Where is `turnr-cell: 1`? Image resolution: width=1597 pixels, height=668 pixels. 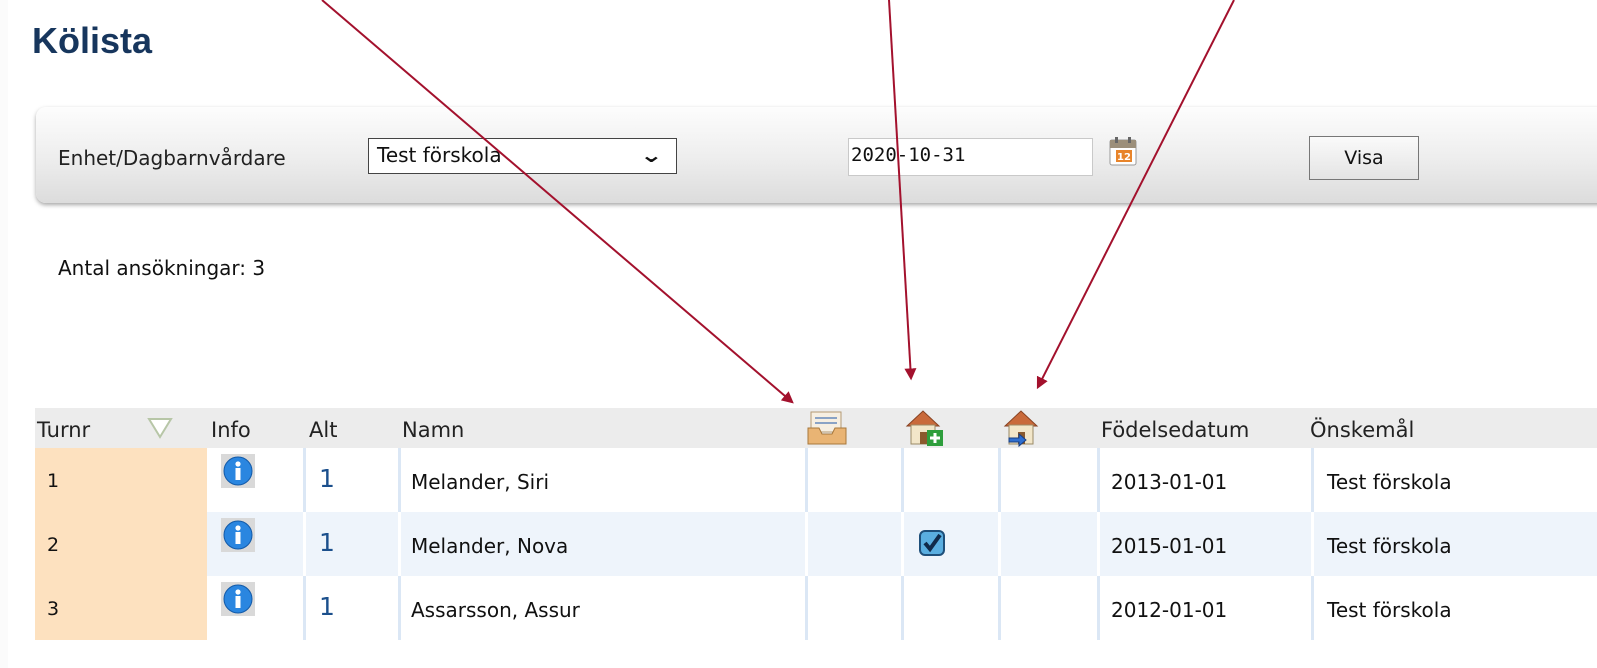 turnr-cell: 1 is located at coordinates (121, 480).